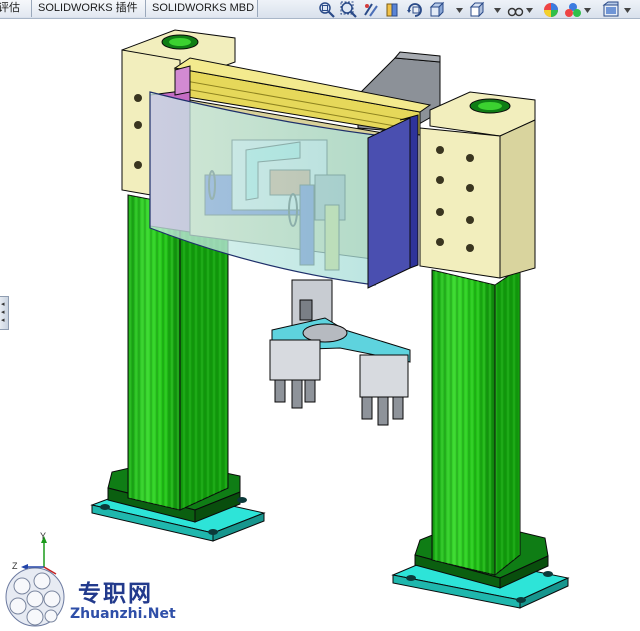 The height and width of the screenshot is (631, 640). I want to click on watermark-logo-icon, so click(35, 597).